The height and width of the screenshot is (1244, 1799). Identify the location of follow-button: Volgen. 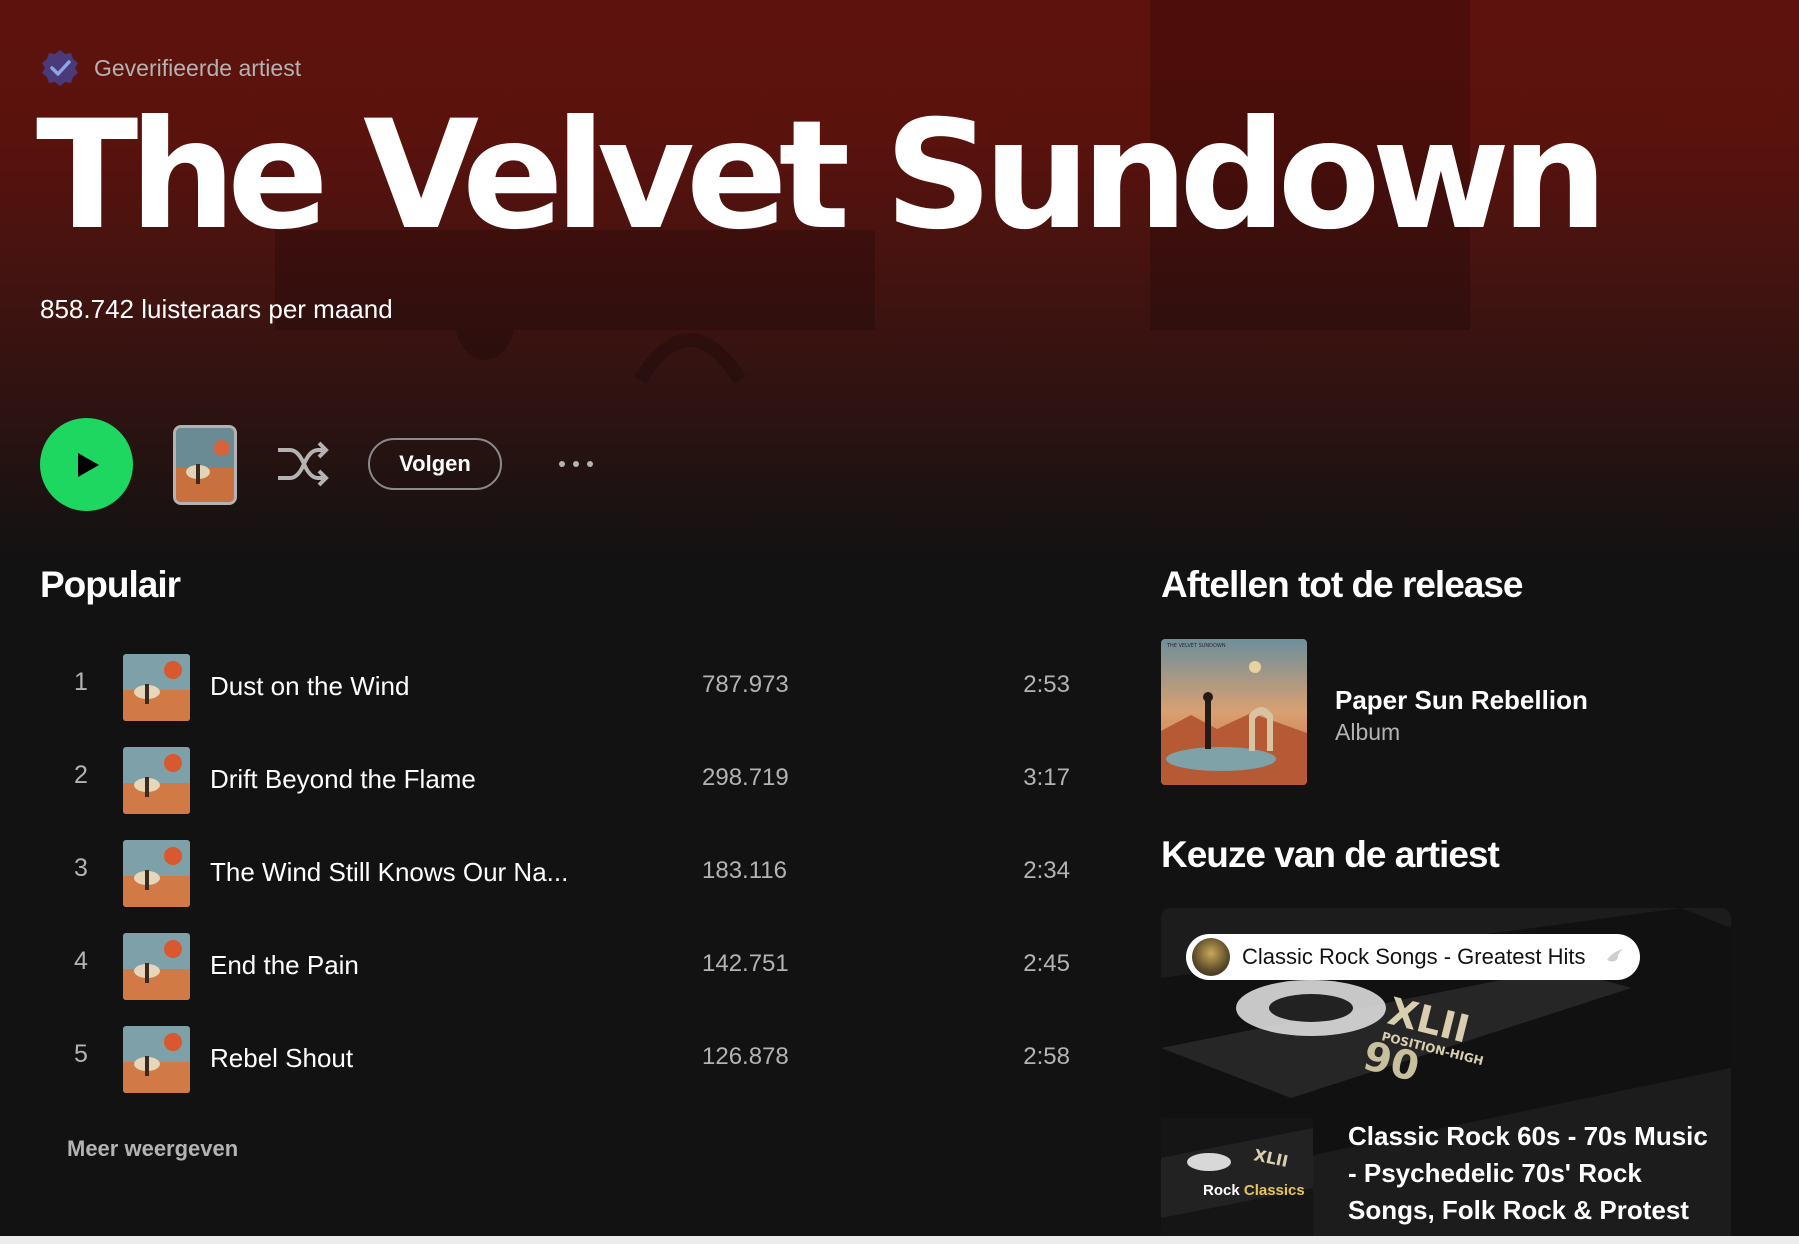
(435, 464).